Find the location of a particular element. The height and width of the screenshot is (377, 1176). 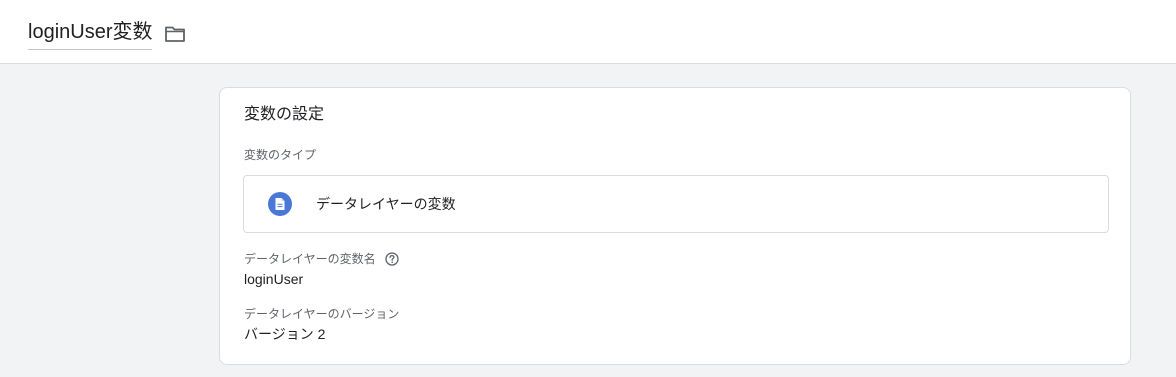

variable-type-selector: データレイヤーの変数 is located at coordinates (676, 204).